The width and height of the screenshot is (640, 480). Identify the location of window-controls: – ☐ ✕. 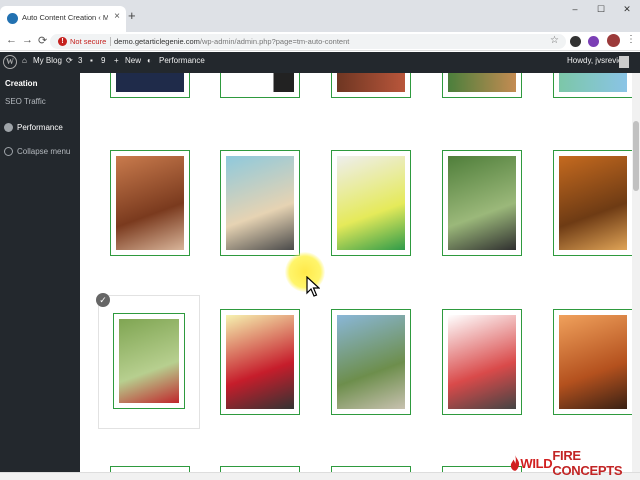
(601, 9).